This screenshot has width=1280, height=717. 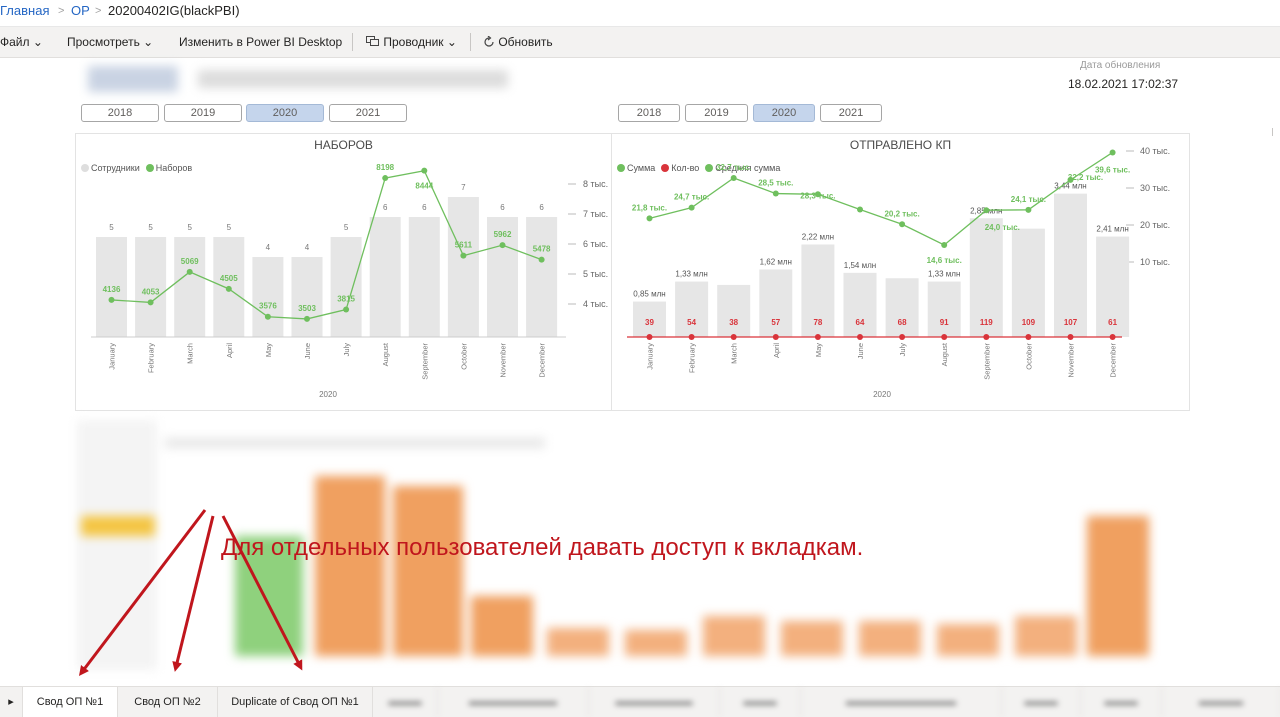 What do you see at coordinates (901, 702) in the screenshot?
I see `tab-hidden: ▬▬▬▬▬▬▬▬▬▬` at bounding box center [901, 702].